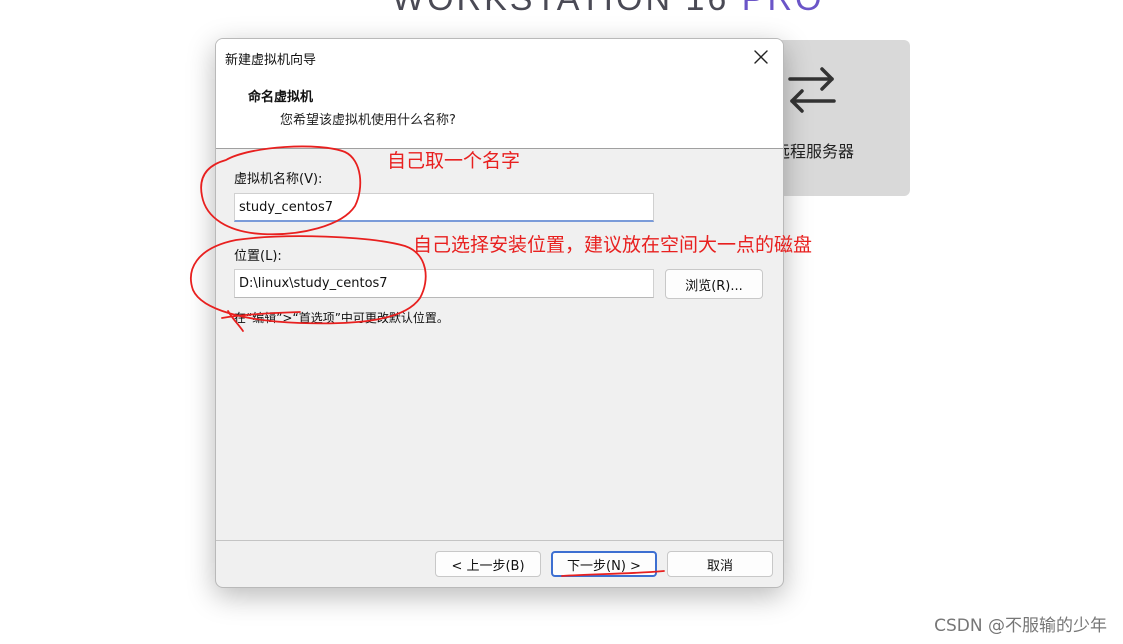 The image size is (1123, 644). I want to click on product-brand: WORKSTATION 16 PRO, so click(608, 9).